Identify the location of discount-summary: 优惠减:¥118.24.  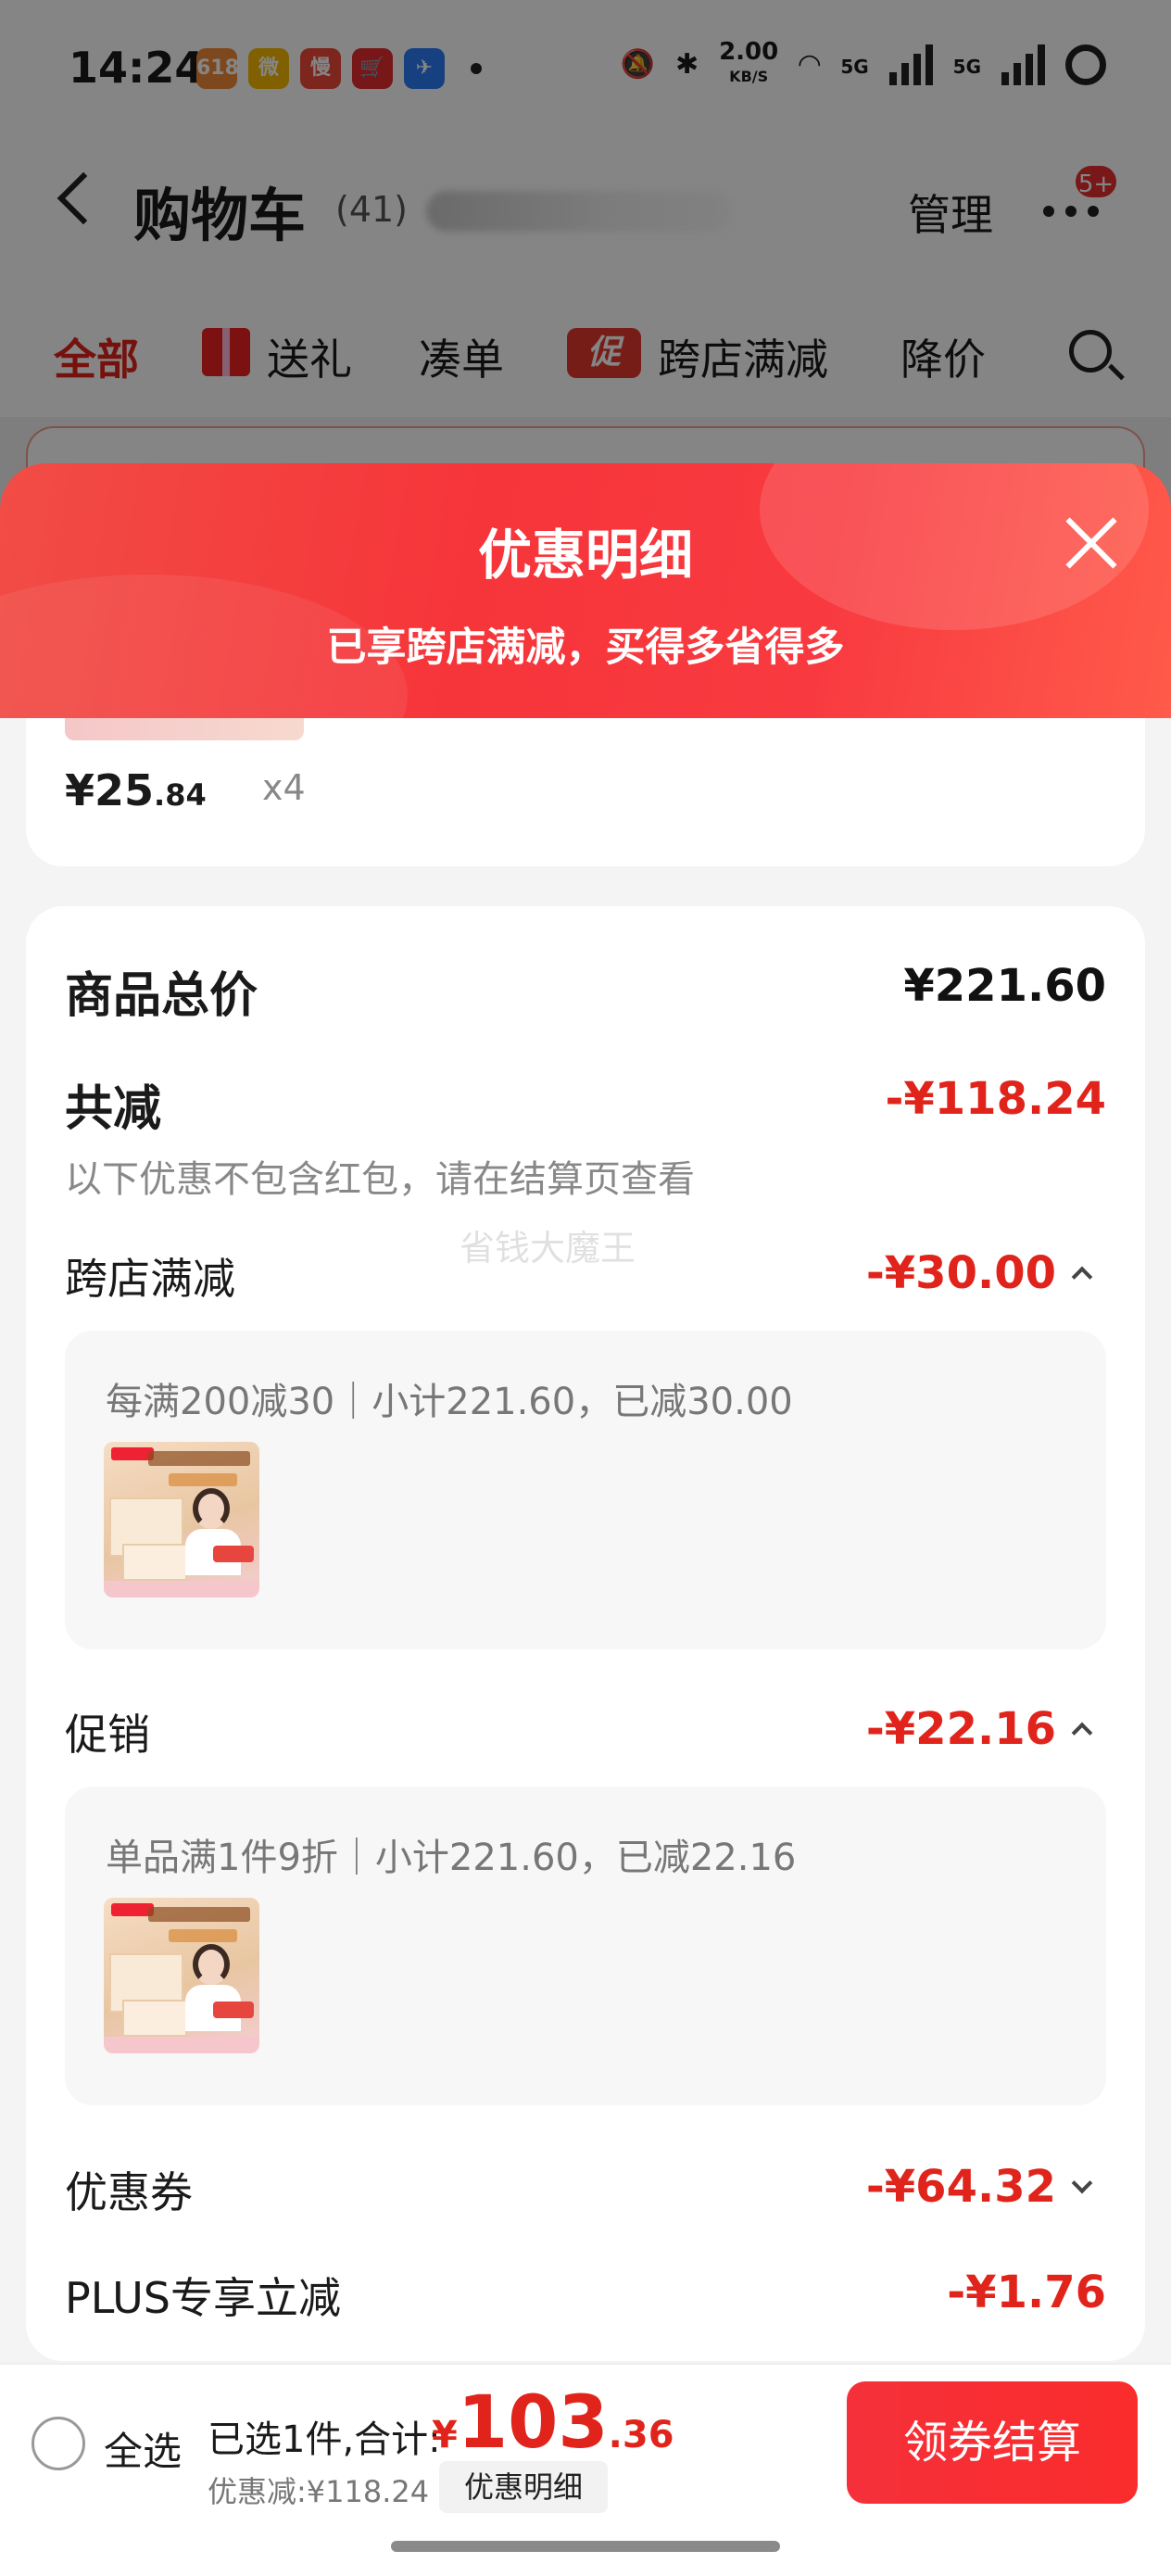
(319, 2491).